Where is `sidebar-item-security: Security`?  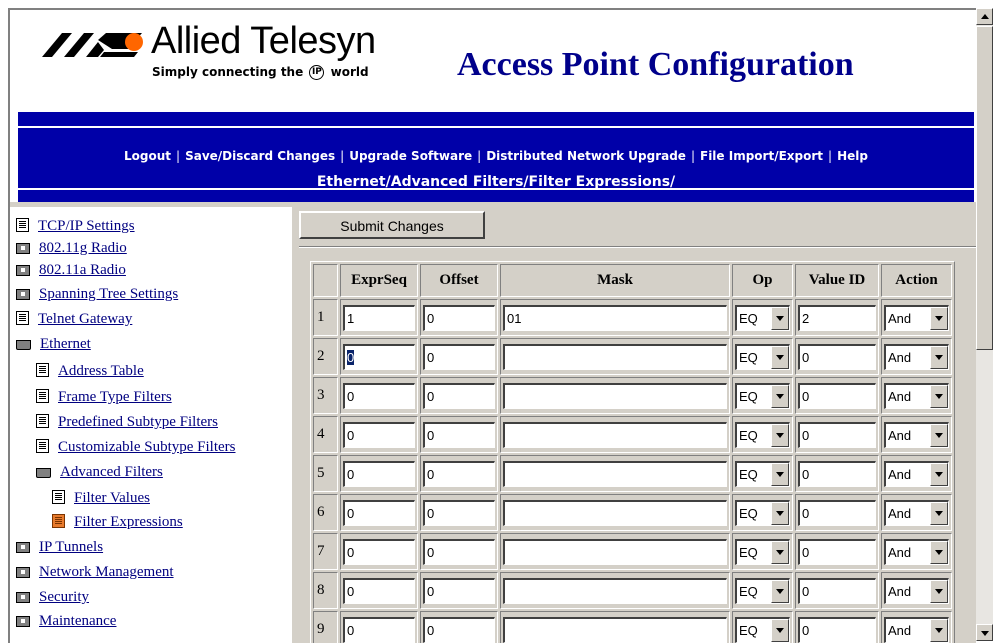
sidebar-item-security: Security is located at coordinates (52, 597).